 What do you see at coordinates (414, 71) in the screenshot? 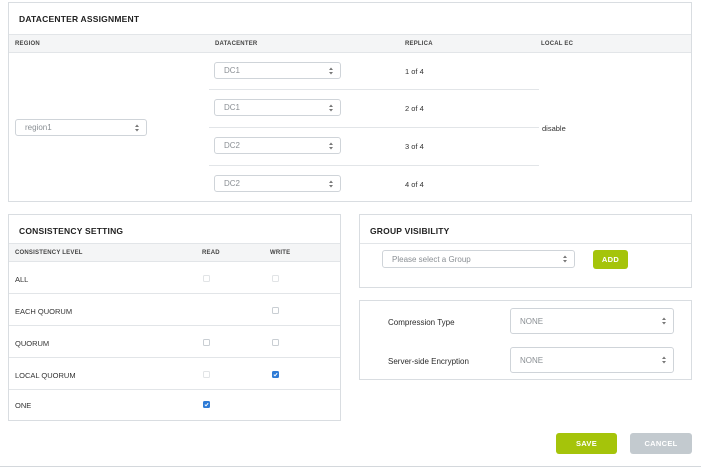
I see `replica-label: 1 of 4` at bounding box center [414, 71].